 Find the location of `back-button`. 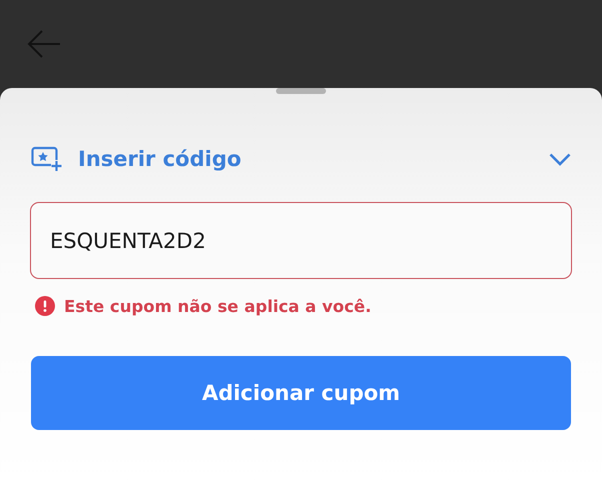

back-button is located at coordinates (44, 44).